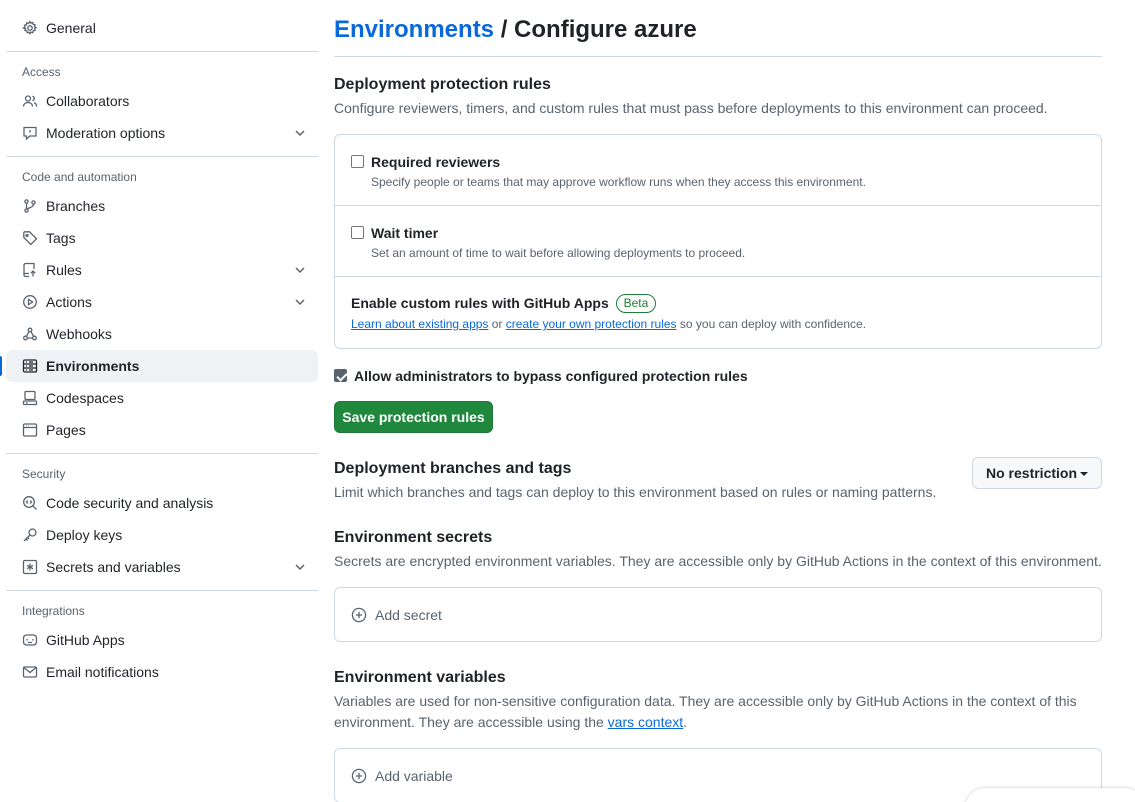 Image resolution: width=1135 pixels, height=802 pixels. Describe the element at coordinates (162, 302) in the screenshot. I see `sidebar-item-actions: Actions` at that location.